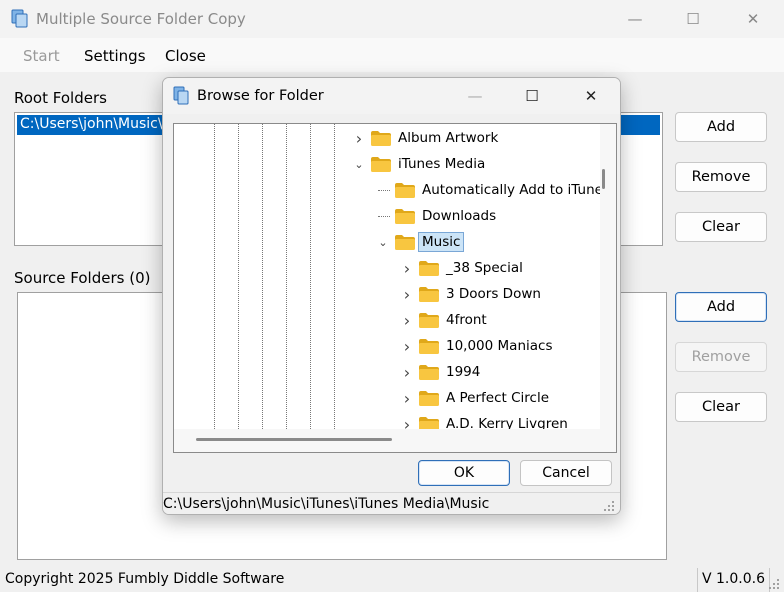 The image size is (784, 592). I want to click on tree-item-label: Downloads, so click(459, 216).